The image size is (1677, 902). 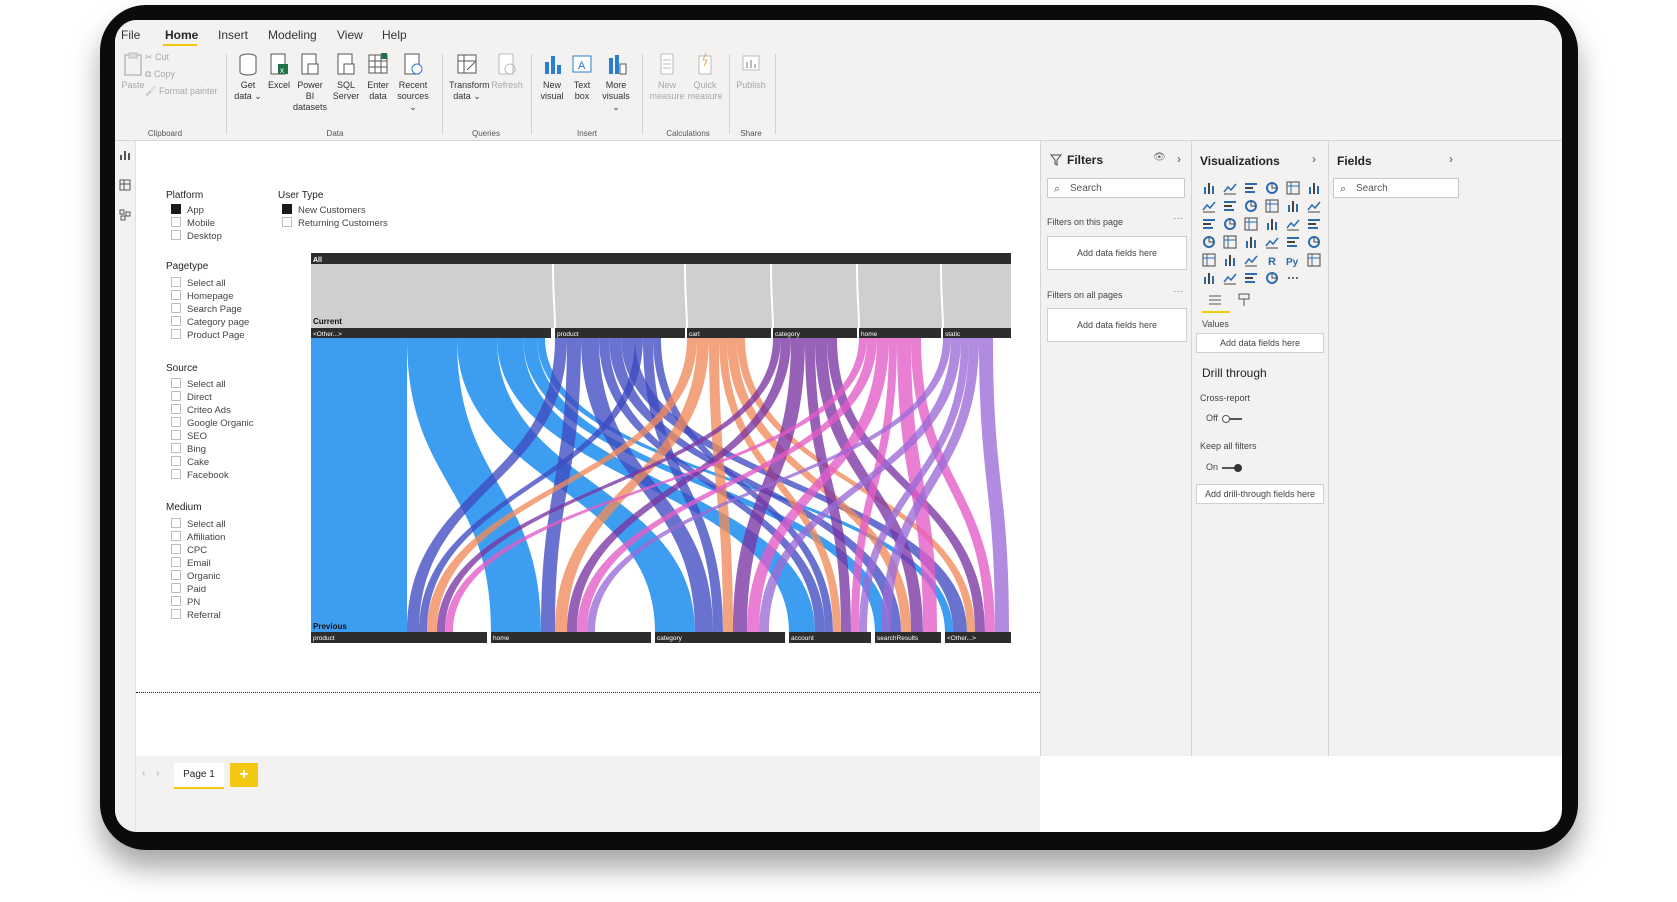 What do you see at coordinates (1293, 260) in the screenshot?
I see `python-visual-icon: Py` at bounding box center [1293, 260].